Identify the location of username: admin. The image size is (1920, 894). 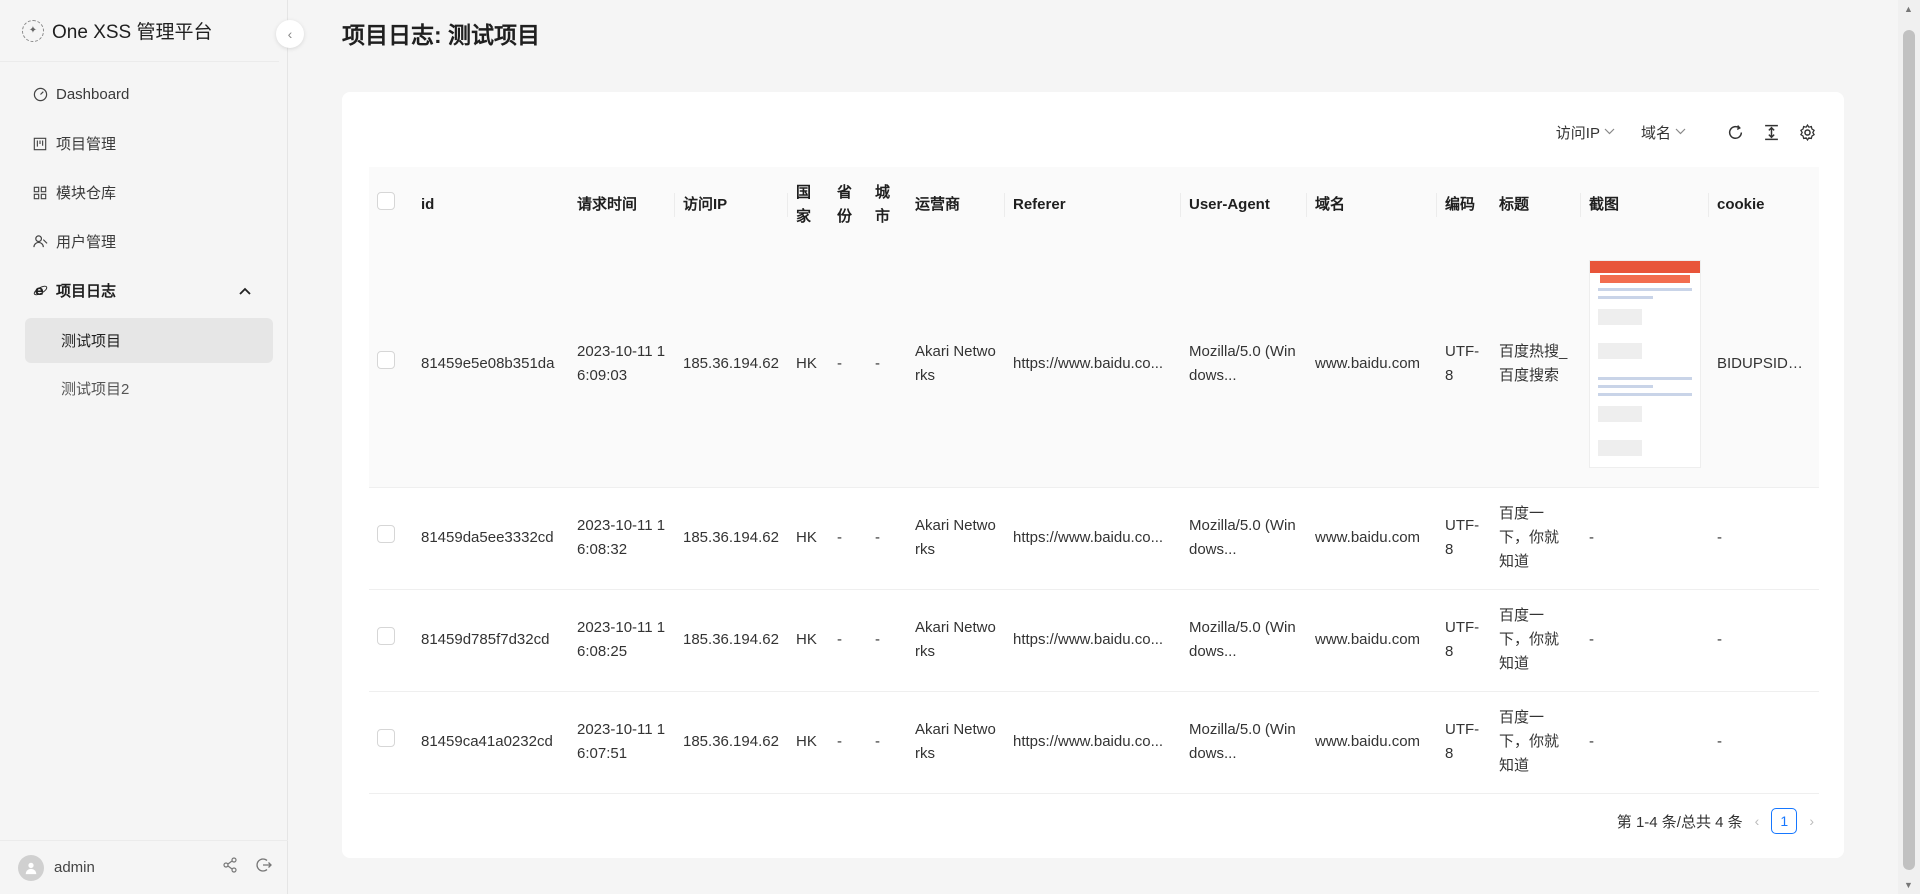
(74, 867).